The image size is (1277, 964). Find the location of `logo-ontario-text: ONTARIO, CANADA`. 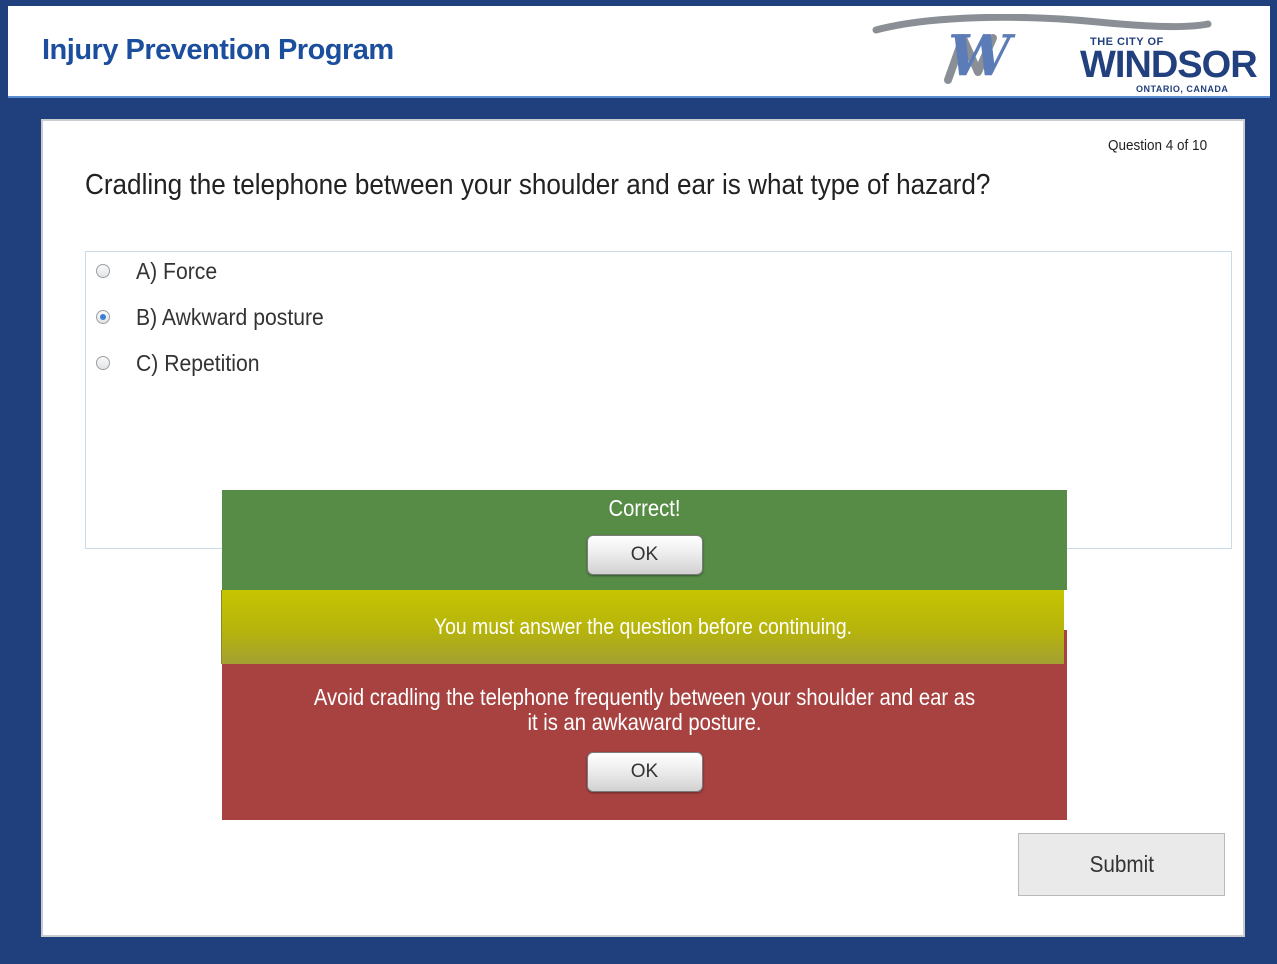

logo-ontario-text: ONTARIO, CANADA is located at coordinates (1182, 89).